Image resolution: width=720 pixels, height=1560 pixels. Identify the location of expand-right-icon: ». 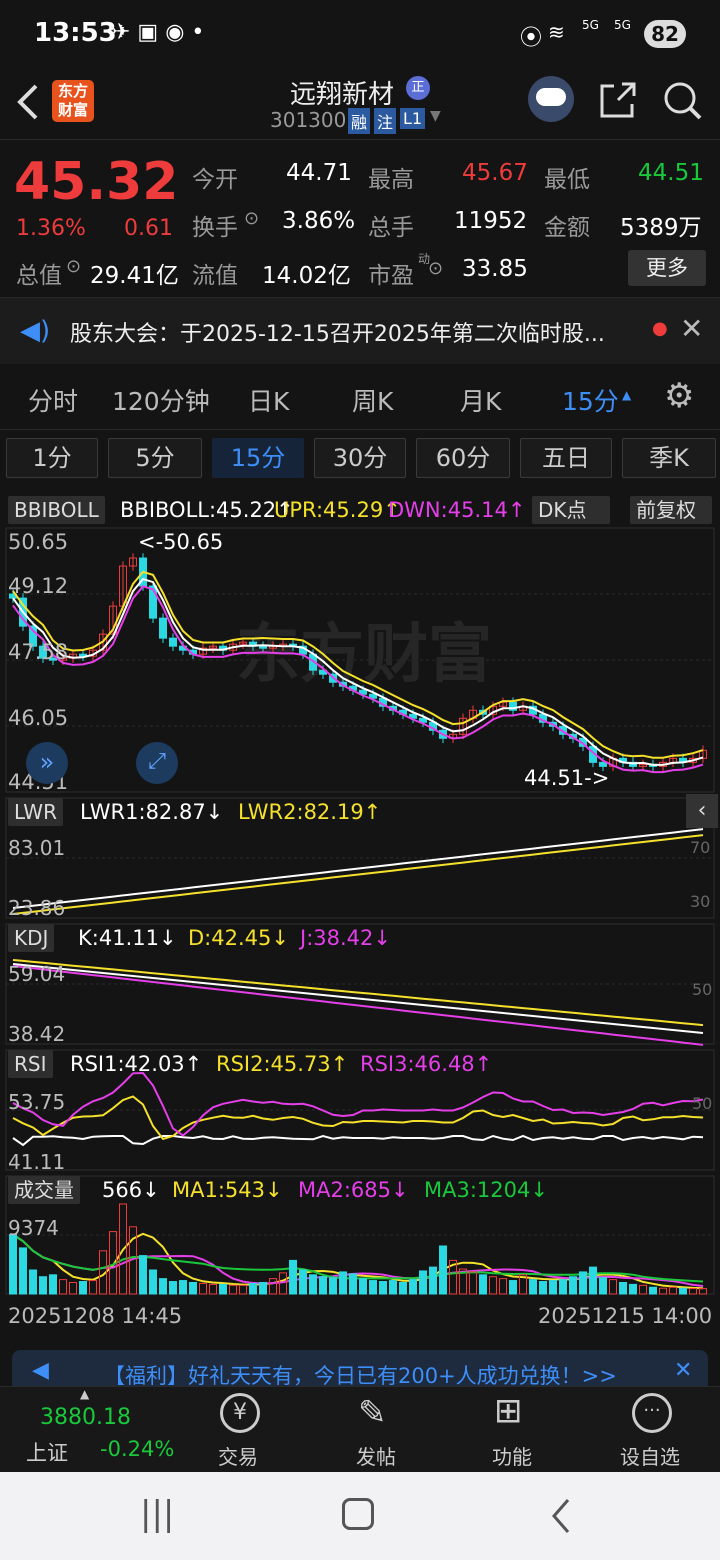
(47, 763).